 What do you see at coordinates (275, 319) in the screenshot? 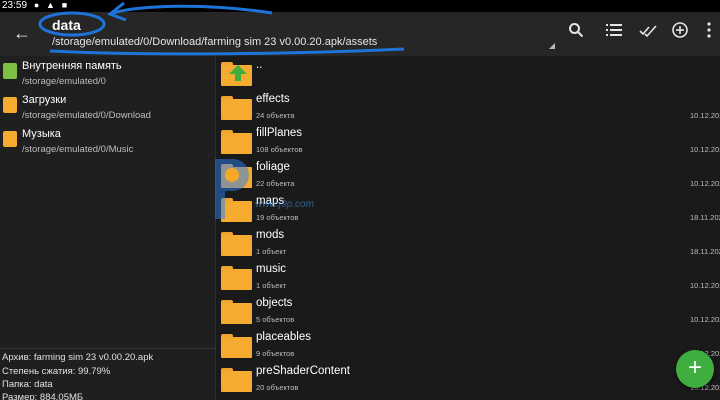
I see `file-count: 5 объектов` at bounding box center [275, 319].